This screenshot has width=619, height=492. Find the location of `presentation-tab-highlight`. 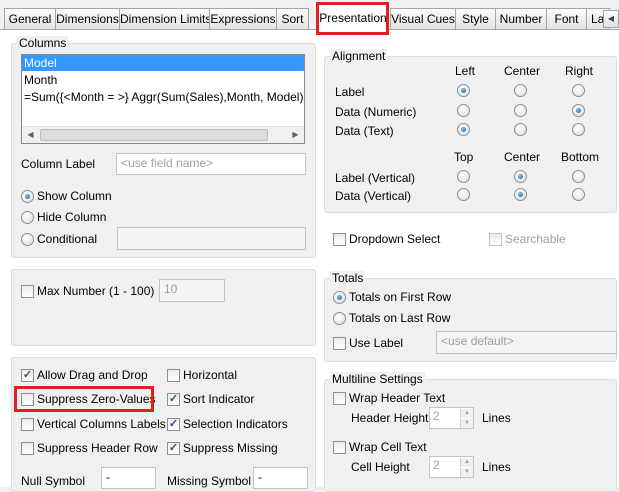

presentation-tab-highlight is located at coordinates (352, 18).